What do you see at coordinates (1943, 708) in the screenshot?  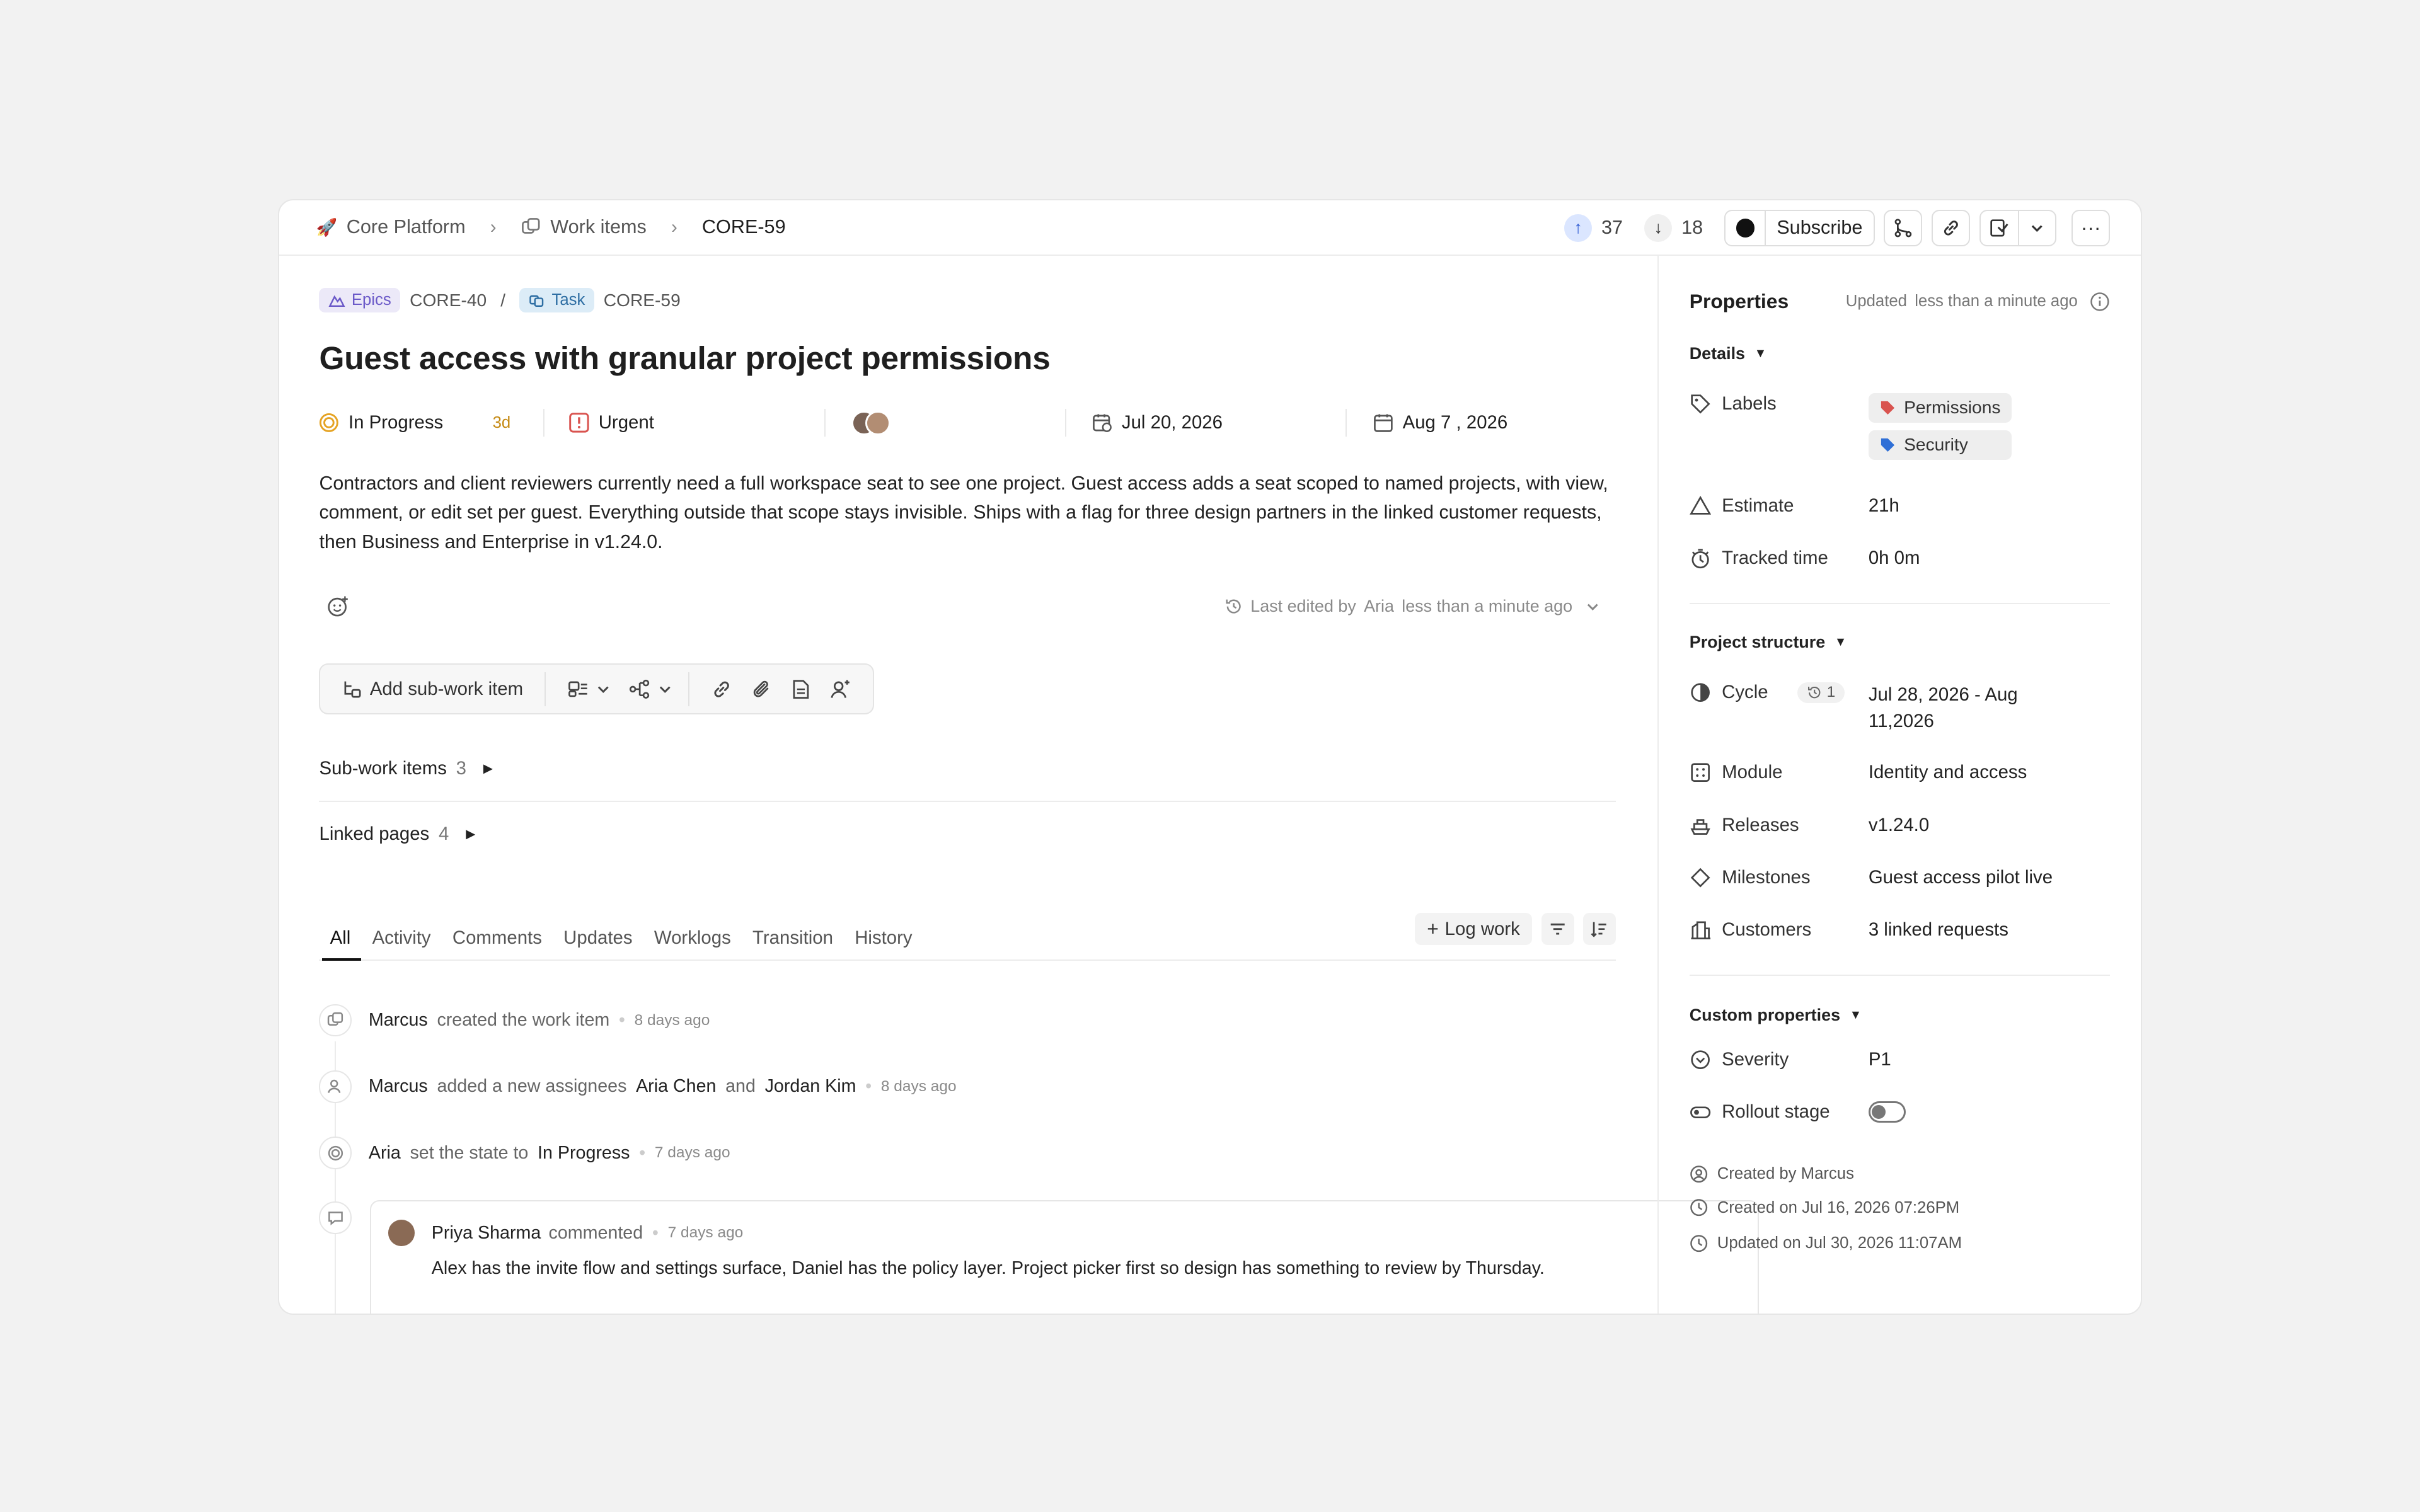 I see `cycle-value: Jul 28, 2026 - Aug 11,2026` at bounding box center [1943, 708].